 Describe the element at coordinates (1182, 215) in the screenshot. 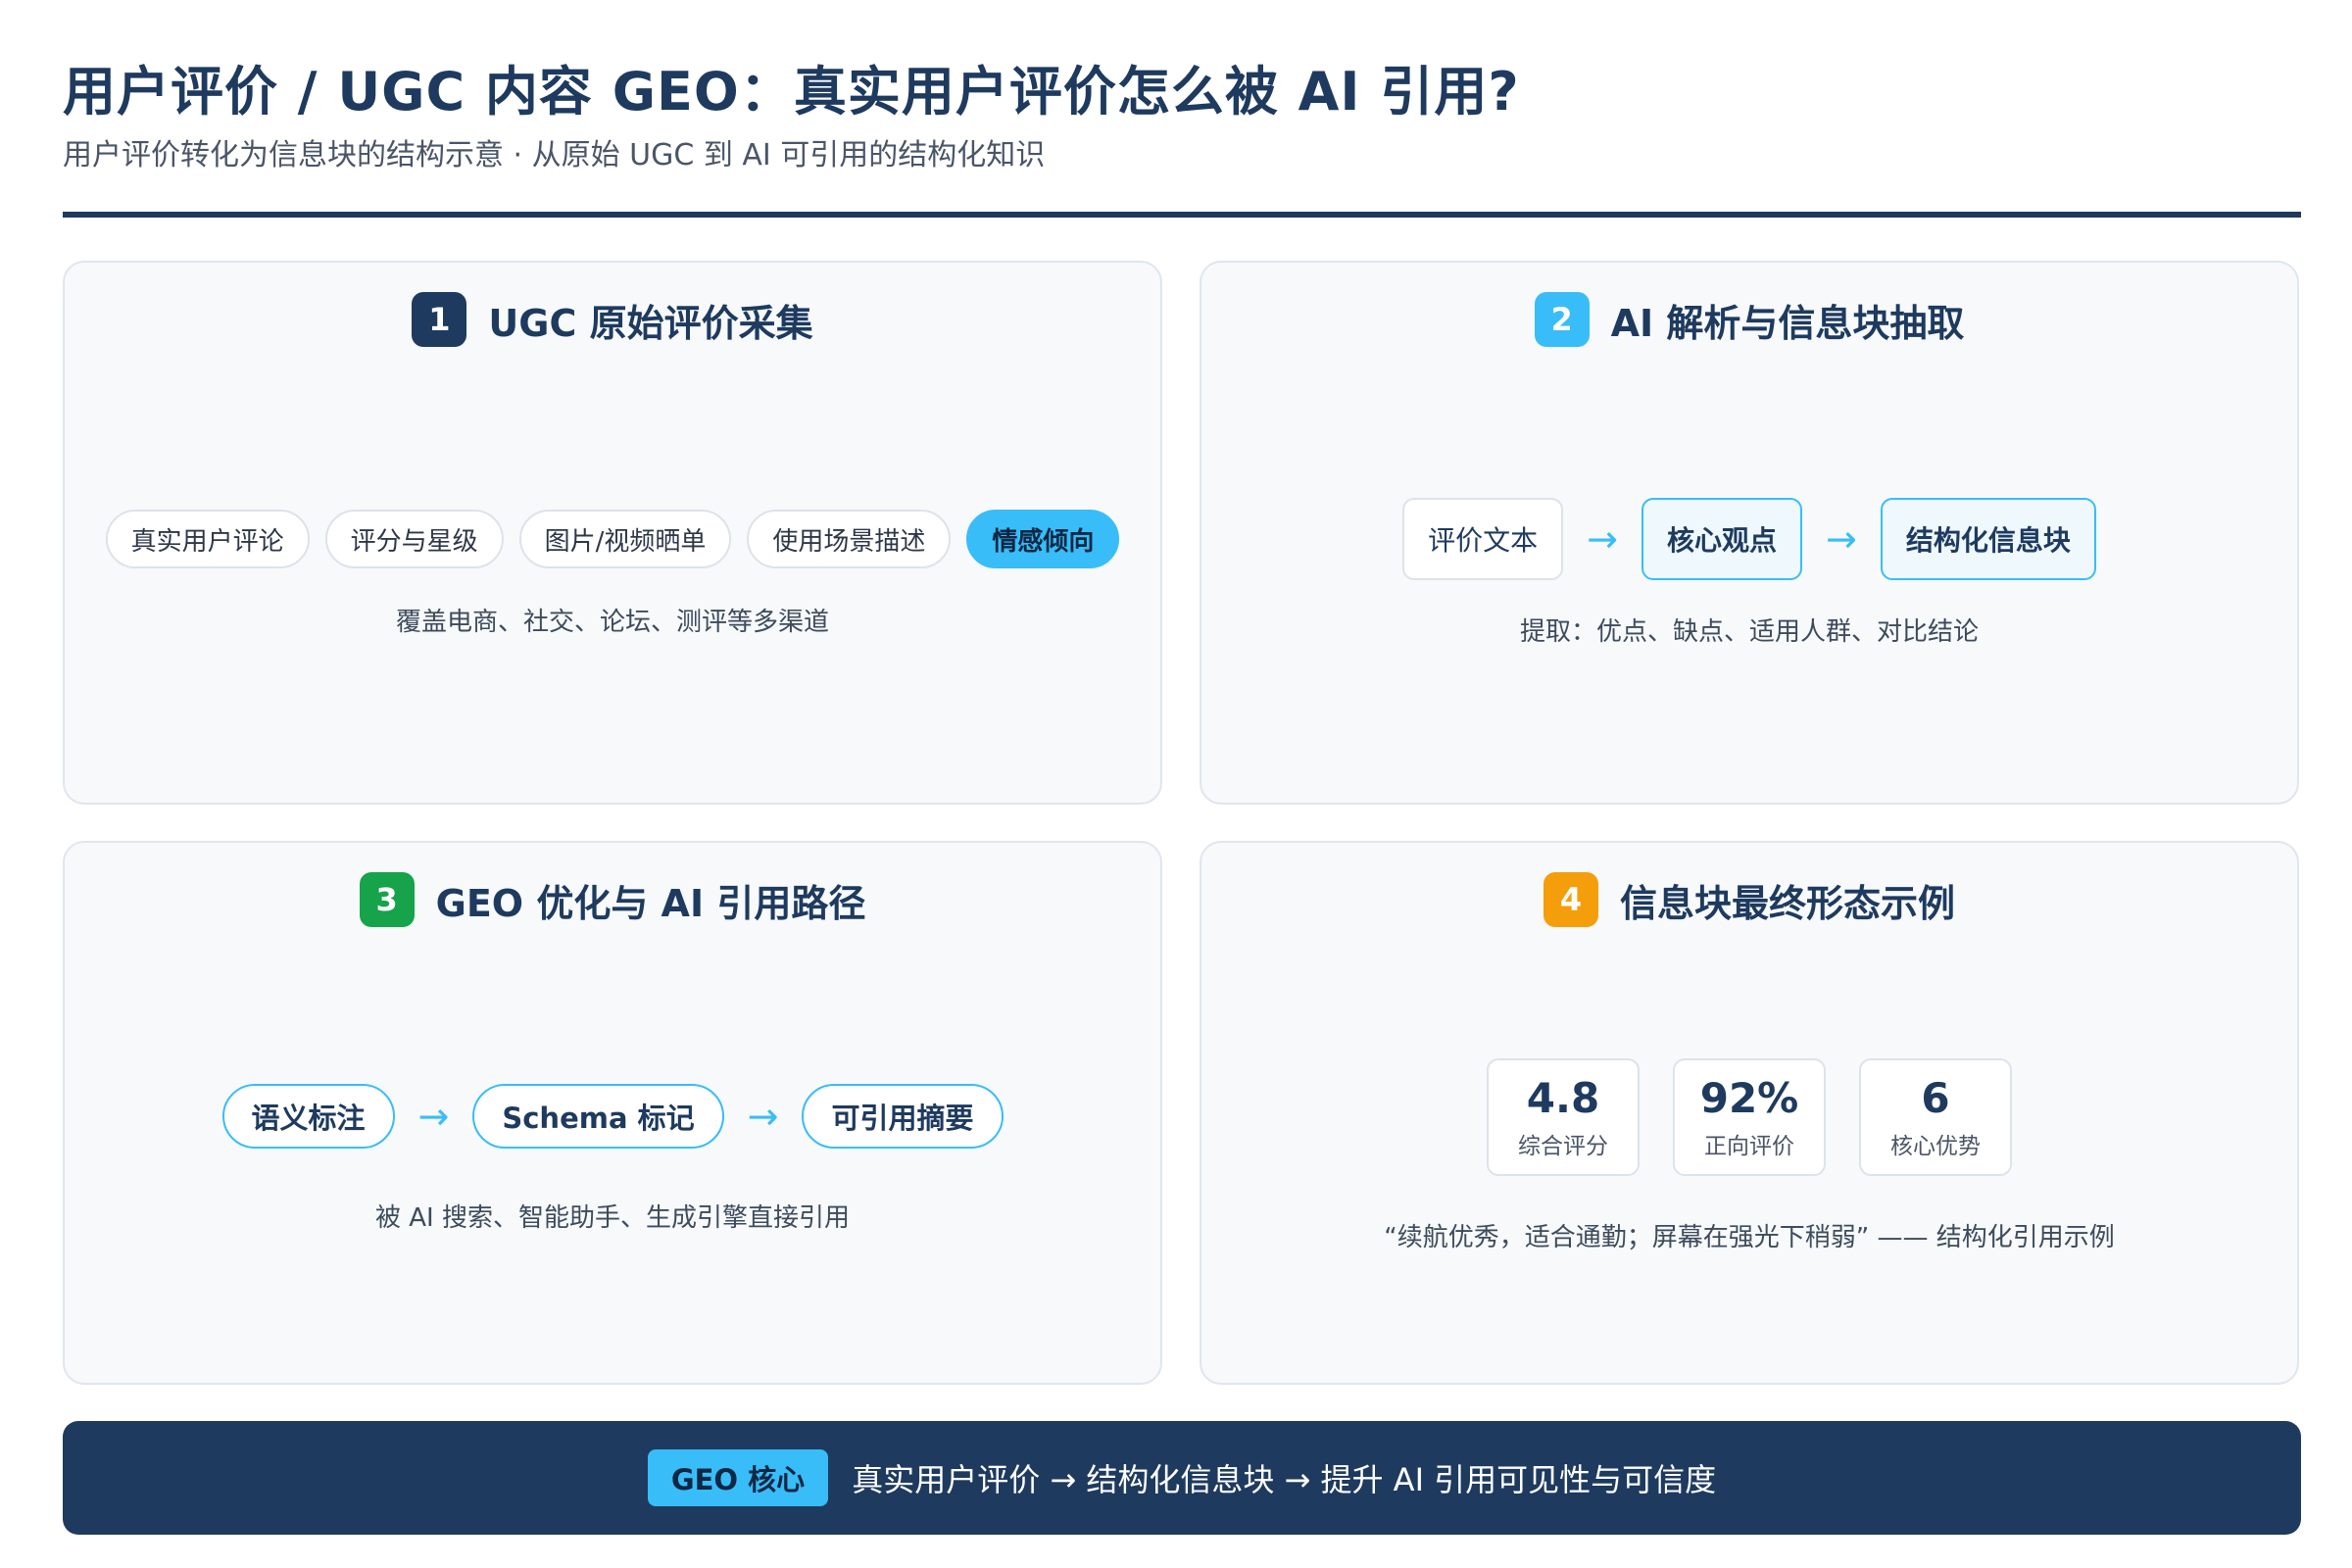

I see `header-divider` at that location.